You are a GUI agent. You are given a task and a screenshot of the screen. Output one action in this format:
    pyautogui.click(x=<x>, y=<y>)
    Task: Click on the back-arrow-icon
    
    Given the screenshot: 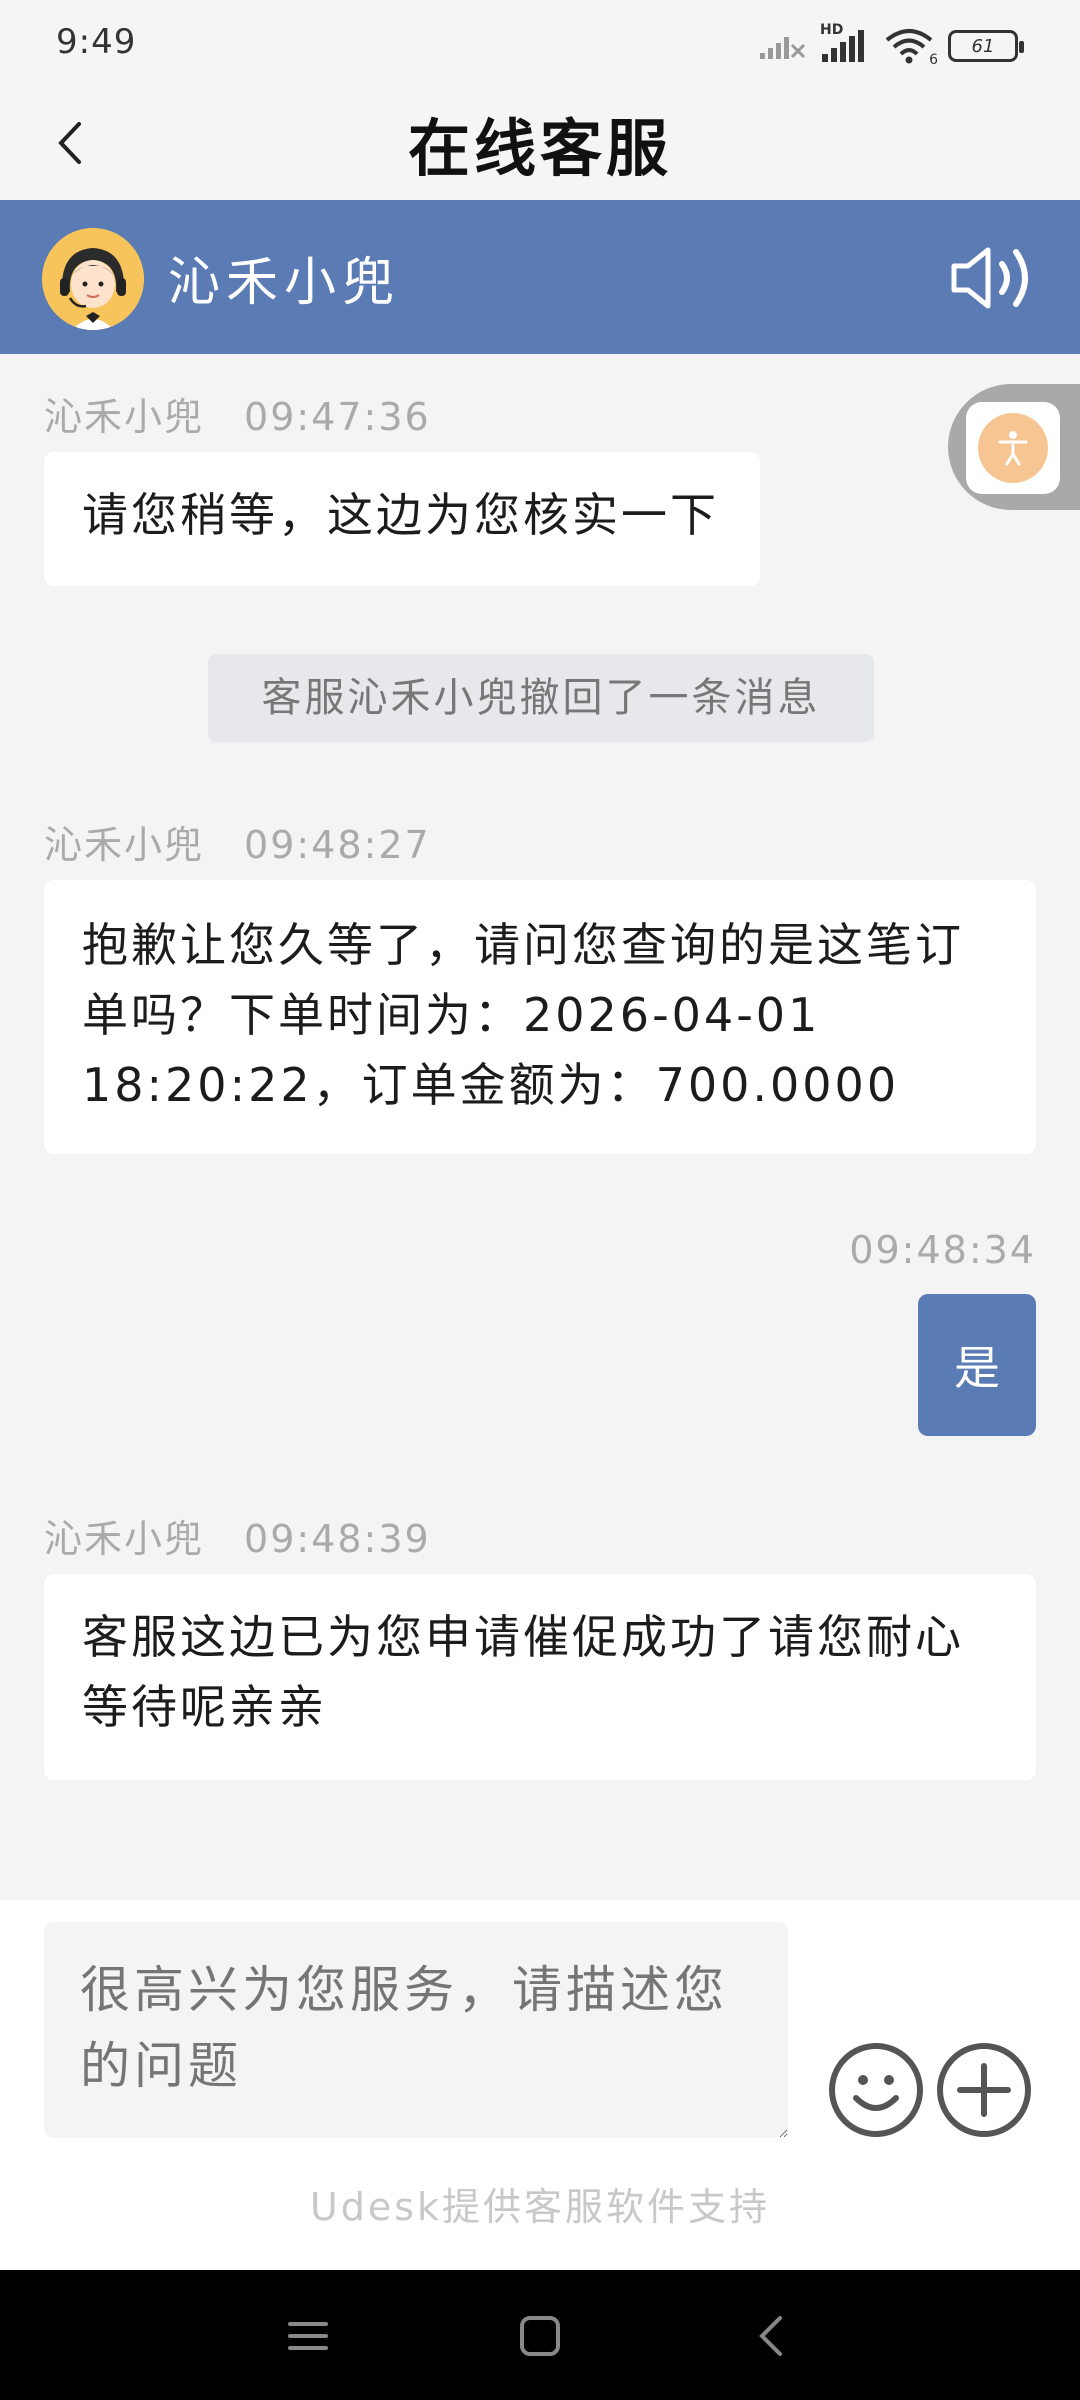 What is the action you would take?
    pyautogui.click(x=770, y=2336)
    